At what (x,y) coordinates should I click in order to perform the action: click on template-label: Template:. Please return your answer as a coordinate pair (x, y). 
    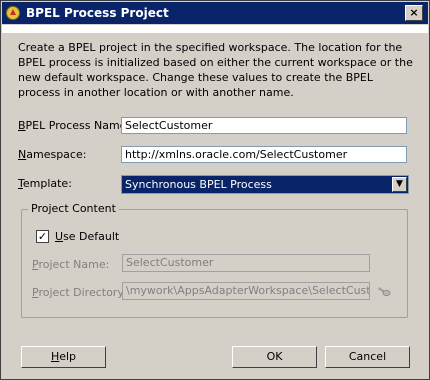
    Looking at the image, I should click on (45, 183).